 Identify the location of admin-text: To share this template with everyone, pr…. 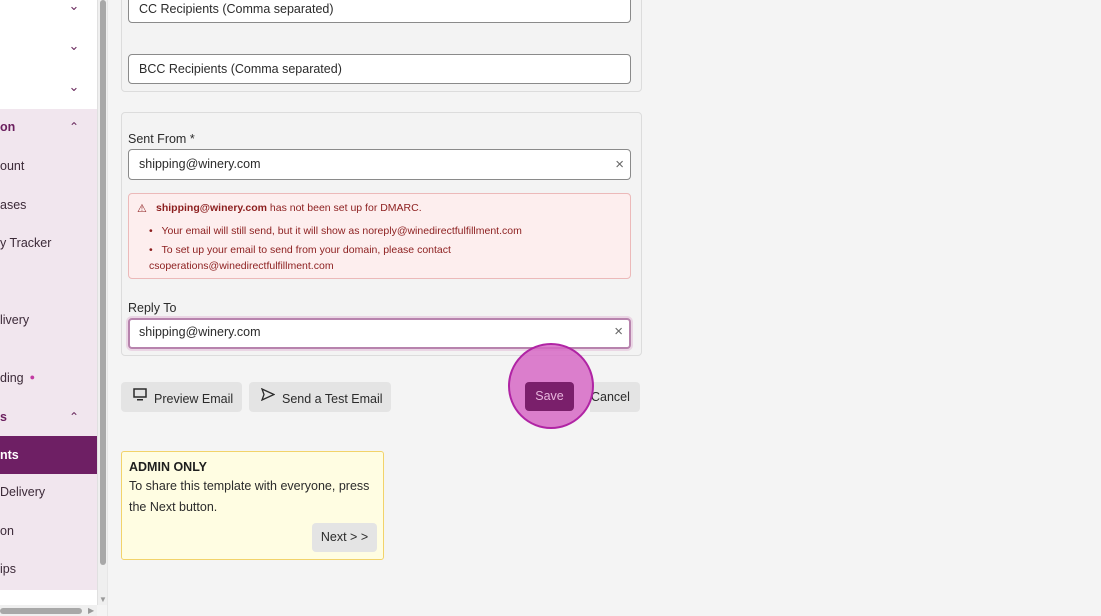
(249, 486).